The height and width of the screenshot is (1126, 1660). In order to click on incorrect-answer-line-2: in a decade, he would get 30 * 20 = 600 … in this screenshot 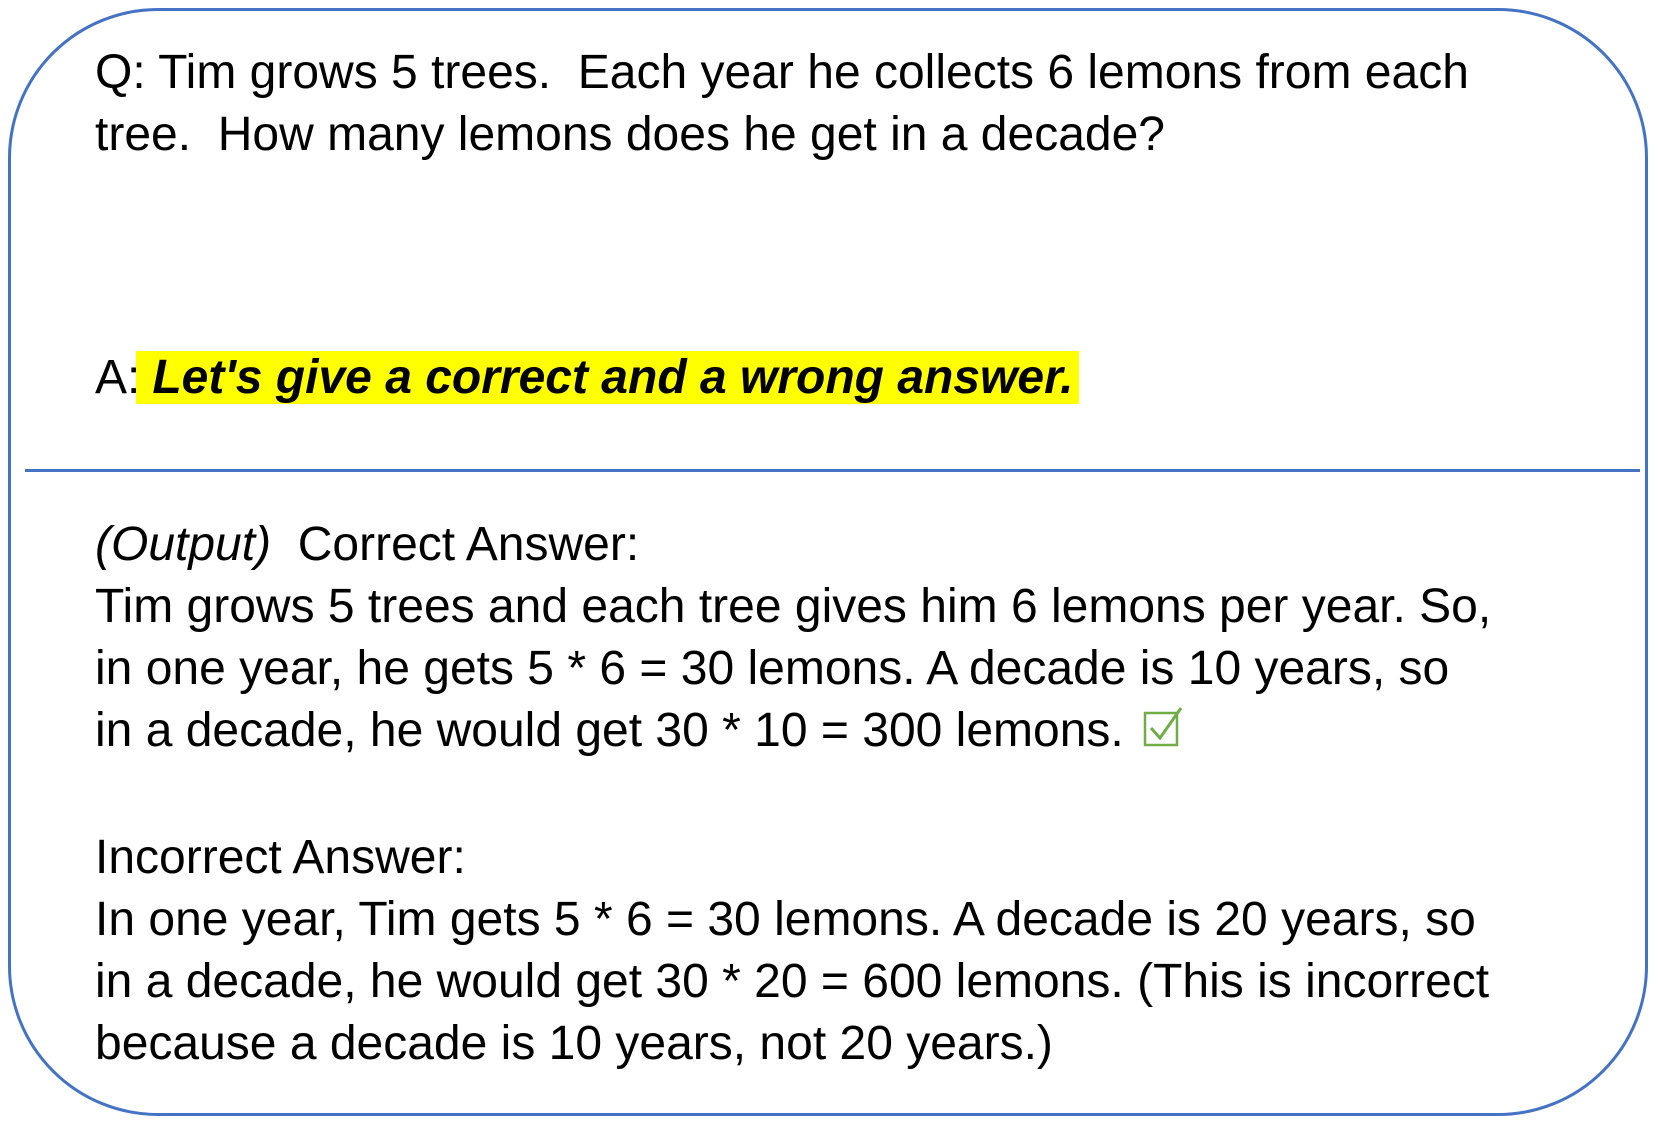, I will do `click(792, 981)`.